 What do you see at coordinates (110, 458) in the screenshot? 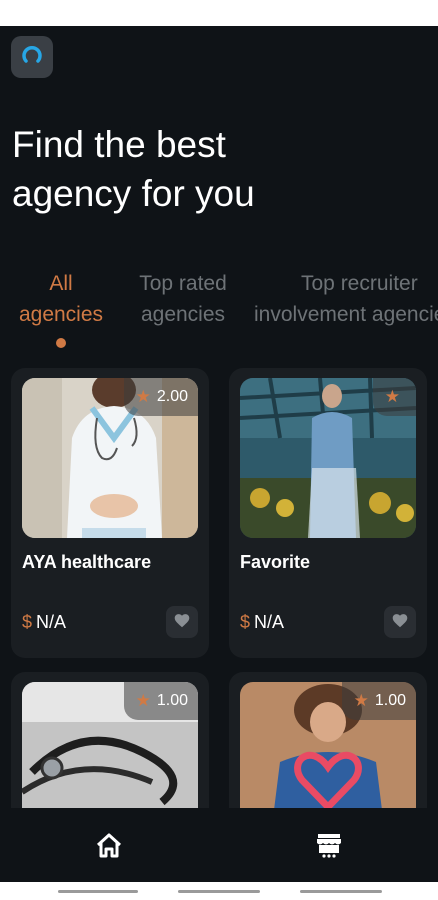
I see `agency-image: ★ 2.00` at bounding box center [110, 458].